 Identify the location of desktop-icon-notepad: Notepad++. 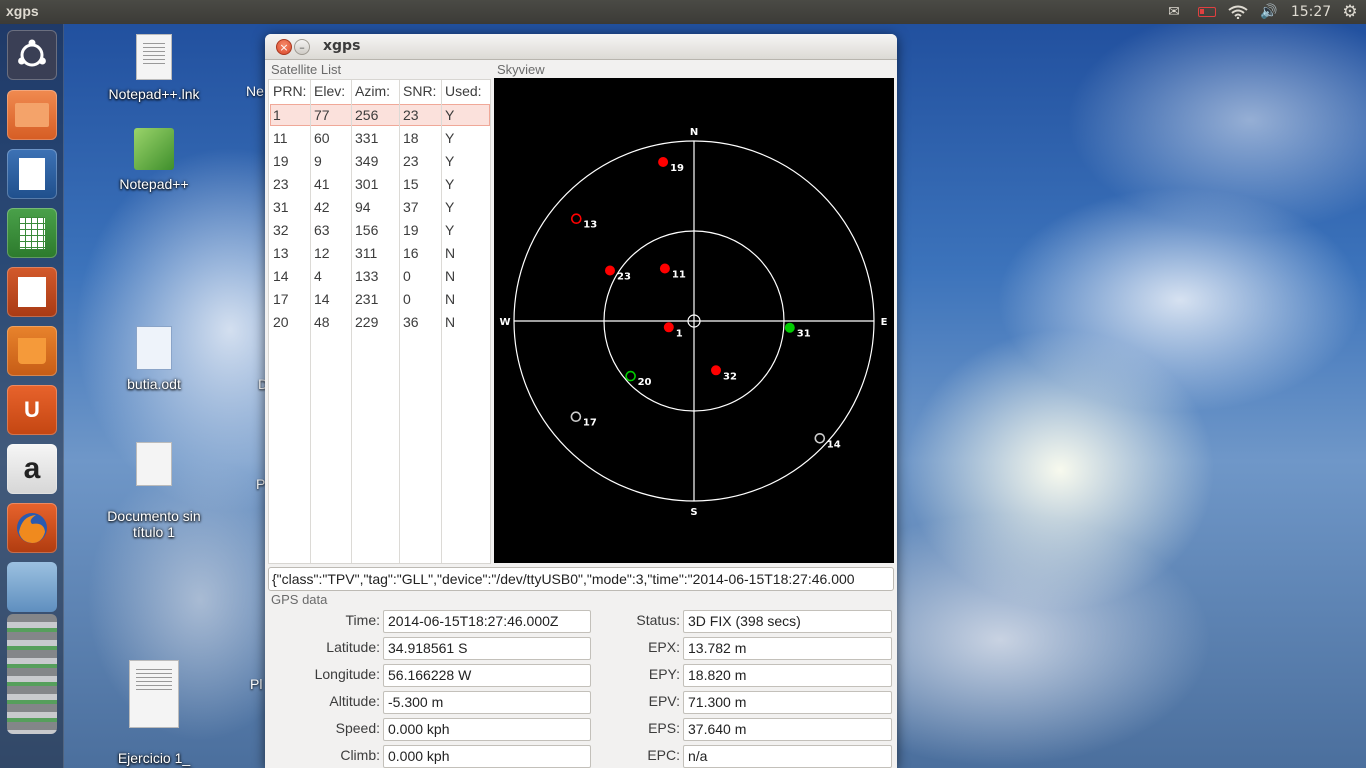
(154, 160).